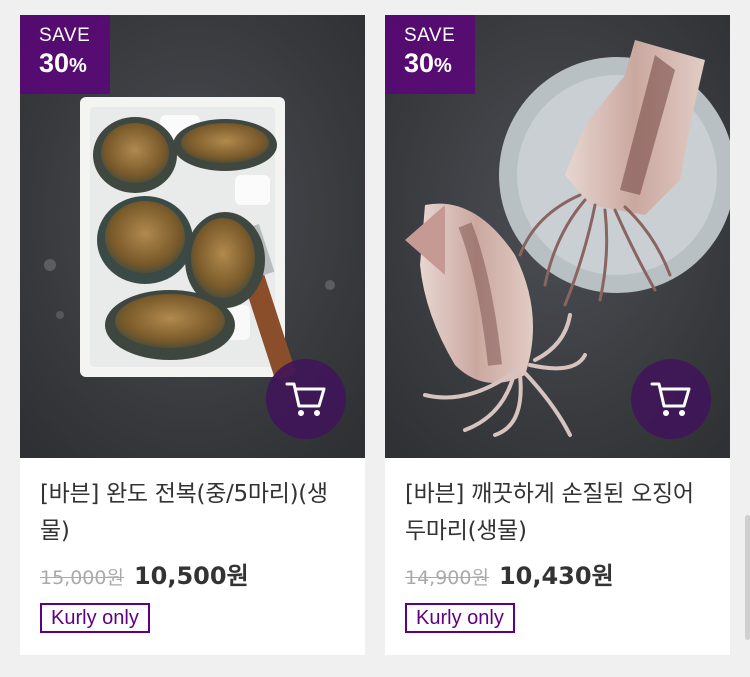 Image resolution: width=750 pixels, height=677 pixels. Describe the element at coordinates (747, 577) in the screenshot. I see `scrollbar` at that location.